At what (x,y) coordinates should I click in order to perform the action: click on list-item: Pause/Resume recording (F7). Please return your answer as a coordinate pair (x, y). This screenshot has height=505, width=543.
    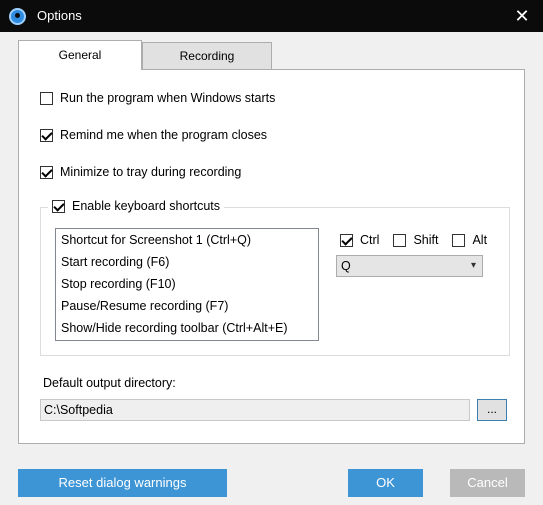
    Looking at the image, I should click on (187, 306).